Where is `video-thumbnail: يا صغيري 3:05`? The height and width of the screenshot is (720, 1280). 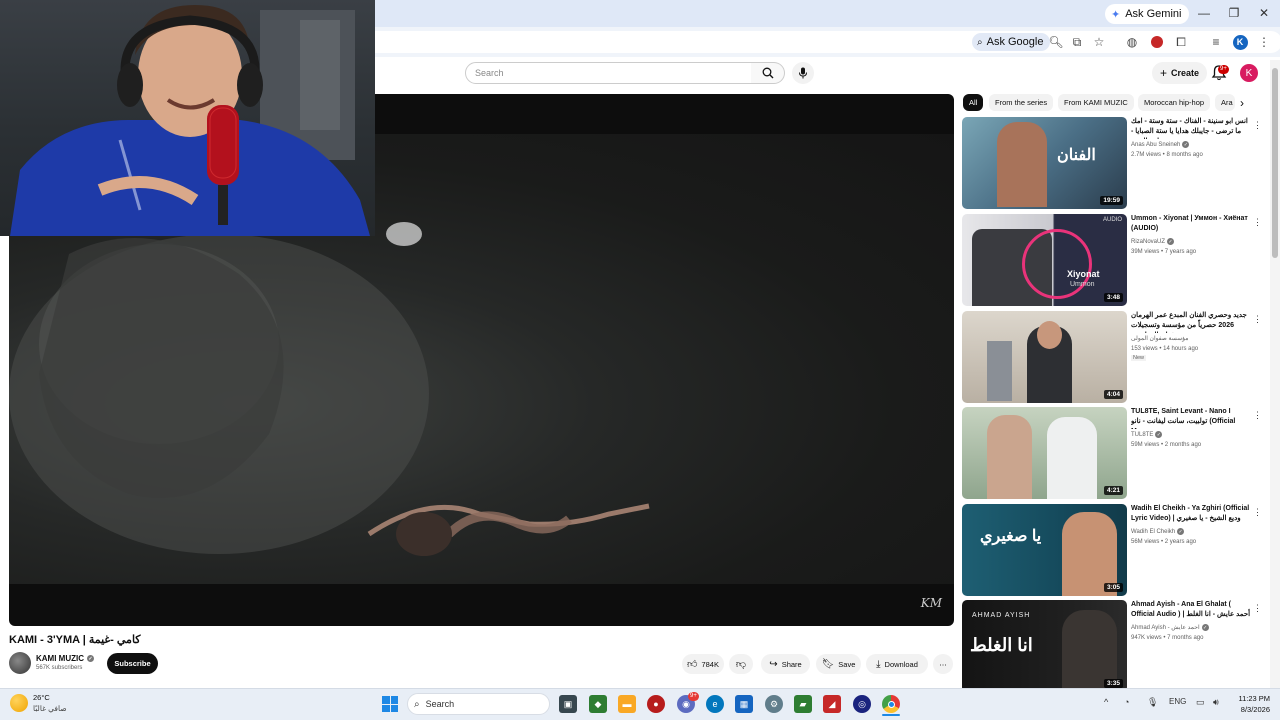
video-thumbnail: يا صغيري 3:05 is located at coordinates (1044, 550).